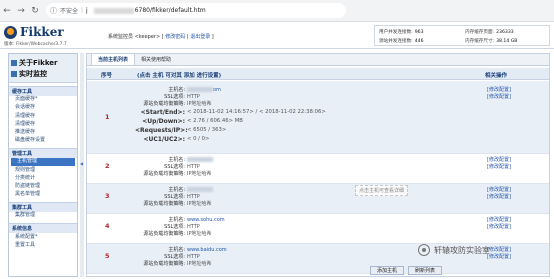  I want to click on about-icon, so click(14, 62).